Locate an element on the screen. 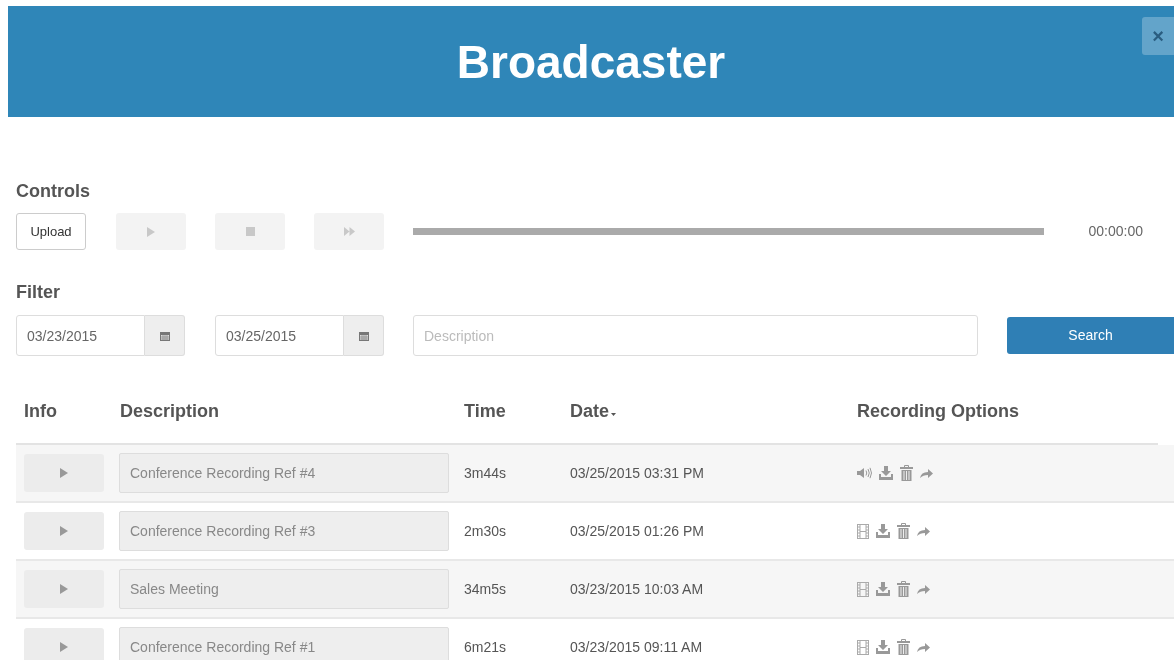  description-field: Sales Meeting is located at coordinates (284, 589).